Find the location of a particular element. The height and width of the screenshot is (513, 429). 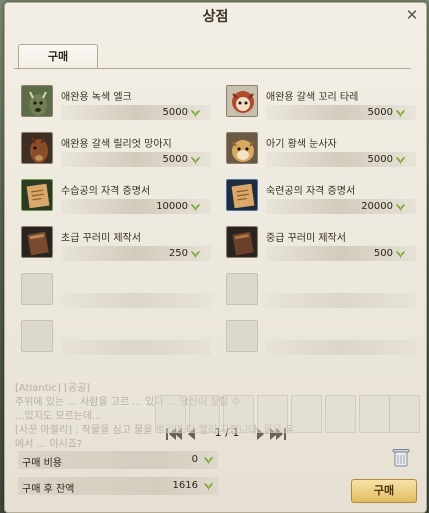

green-elk-icon is located at coordinates (37, 101).